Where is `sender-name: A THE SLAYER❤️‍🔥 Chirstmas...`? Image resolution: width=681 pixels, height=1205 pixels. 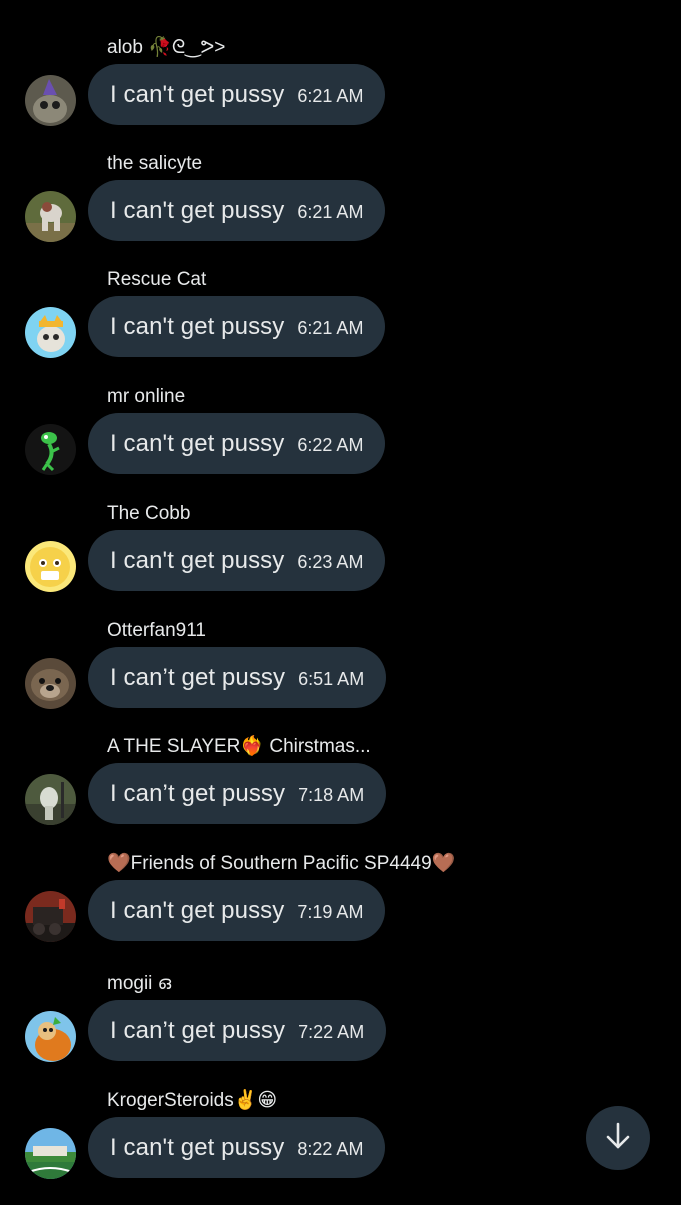
sender-name: A THE SLAYER❤️‍🔥 Chirstmas... is located at coordinates (239, 747).